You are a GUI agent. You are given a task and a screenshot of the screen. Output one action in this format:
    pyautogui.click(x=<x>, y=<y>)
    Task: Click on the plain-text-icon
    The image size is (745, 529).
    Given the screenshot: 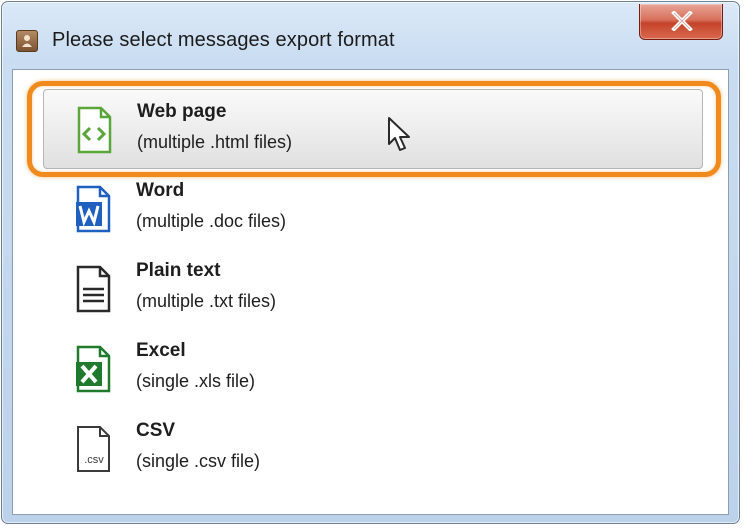 What is the action you would take?
    pyautogui.click(x=93, y=289)
    